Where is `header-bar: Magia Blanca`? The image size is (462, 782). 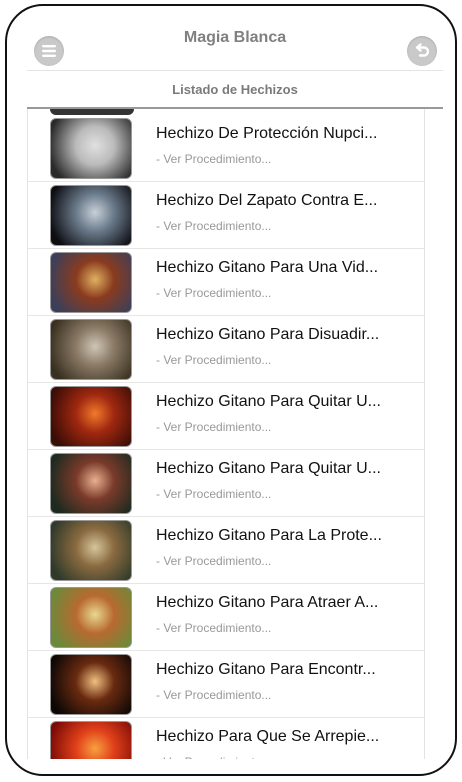 header-bar: Magia Blanca is located at coordinates (235, 38).